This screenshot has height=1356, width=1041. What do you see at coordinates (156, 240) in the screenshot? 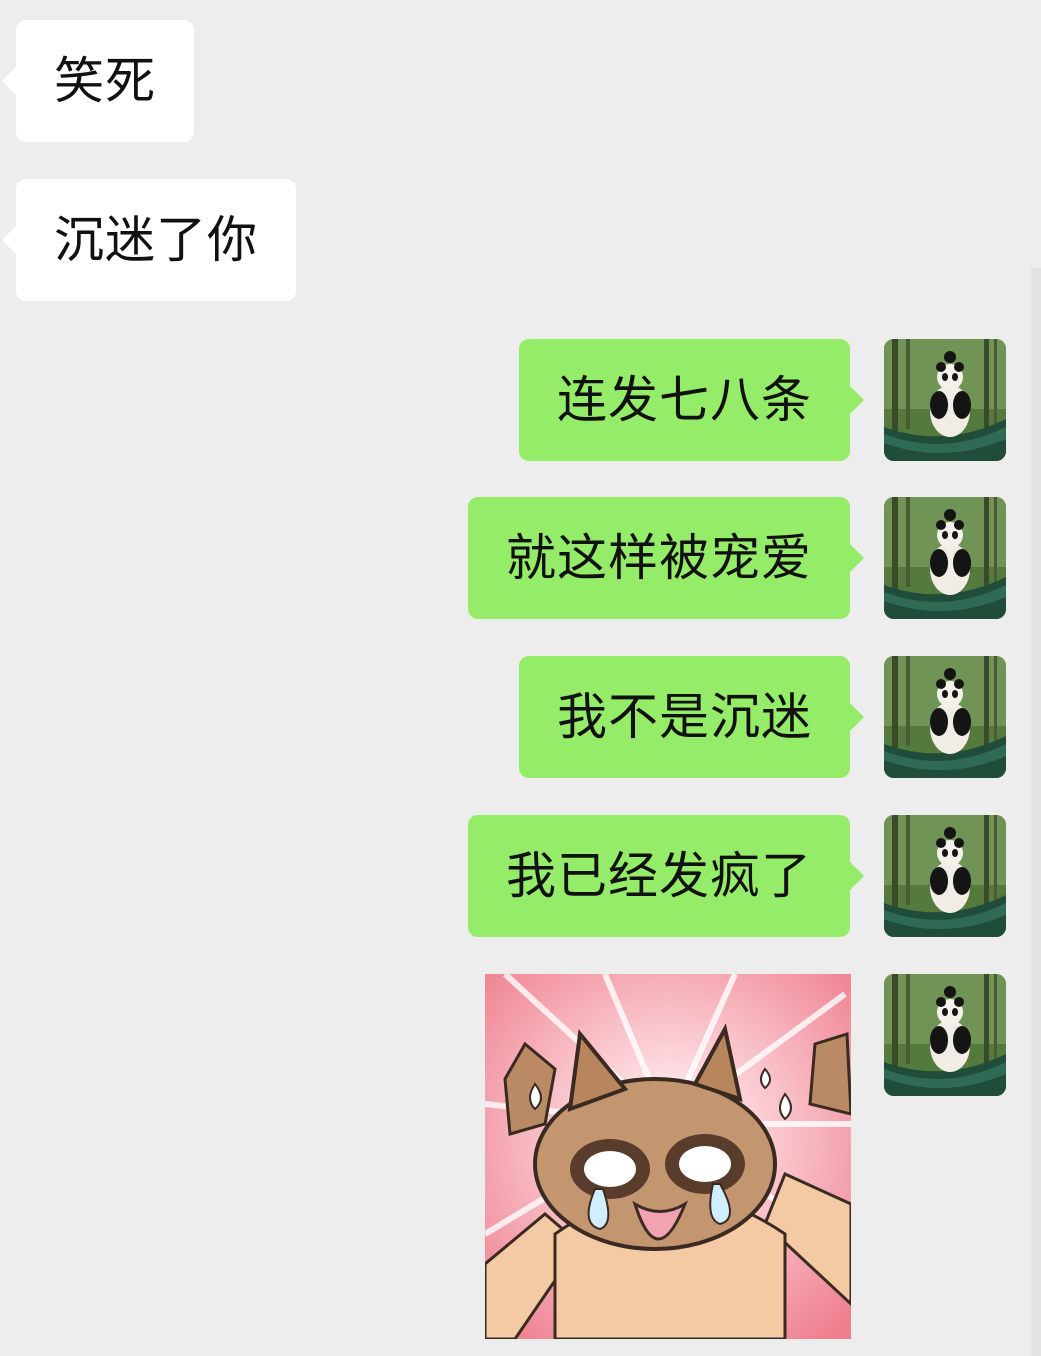
I see `message-text: 沉迷了你` at bounding box center [156, 240].